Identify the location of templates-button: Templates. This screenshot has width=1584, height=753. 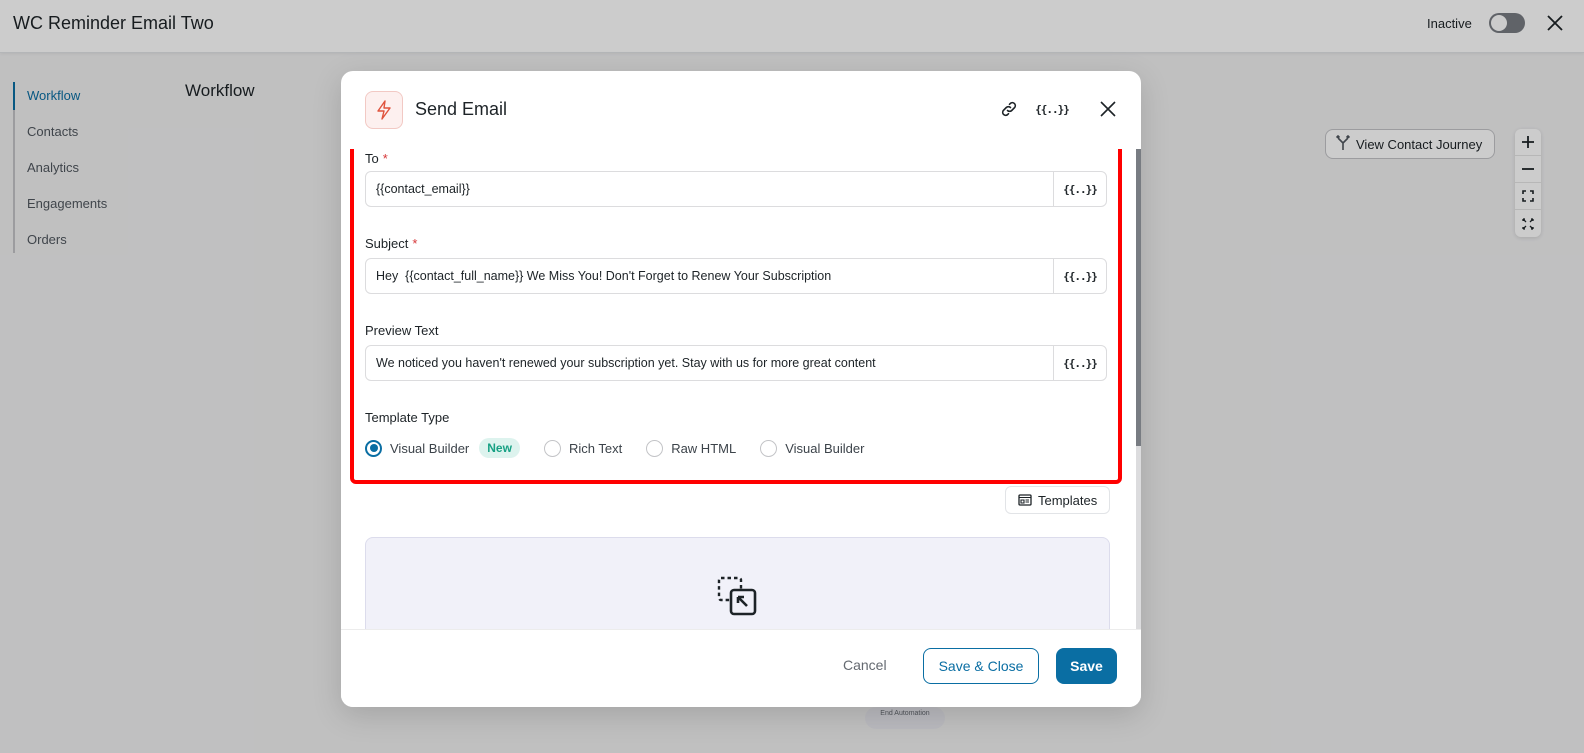
(1058, 500).